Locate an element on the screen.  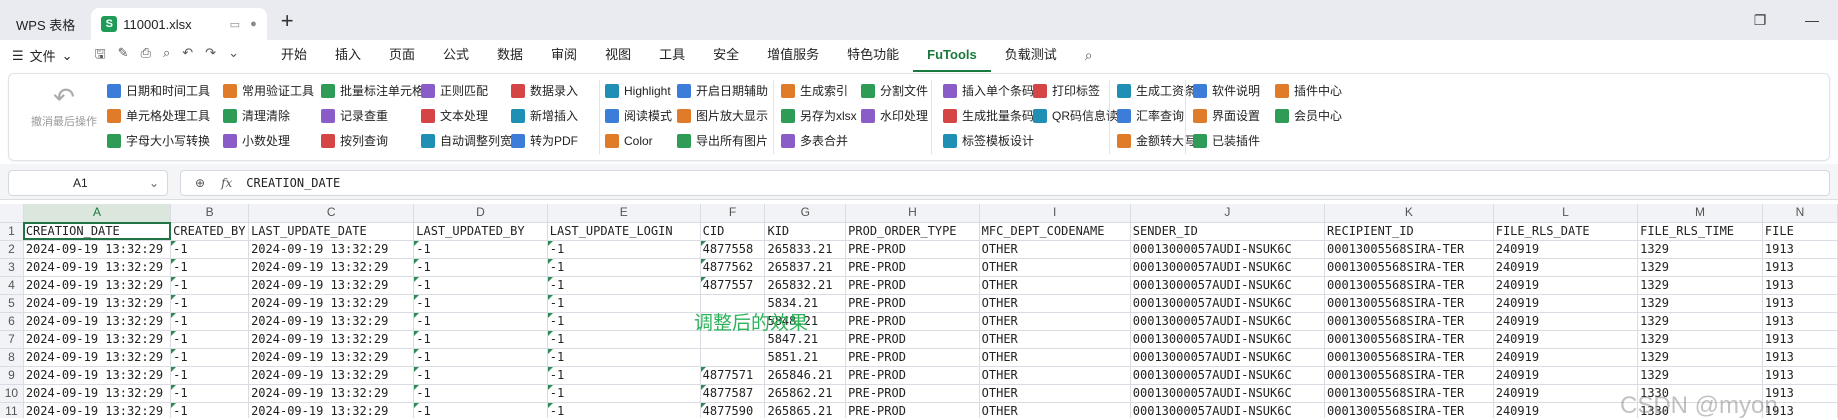
row-header: 8 is located at coordinates (12, 357).